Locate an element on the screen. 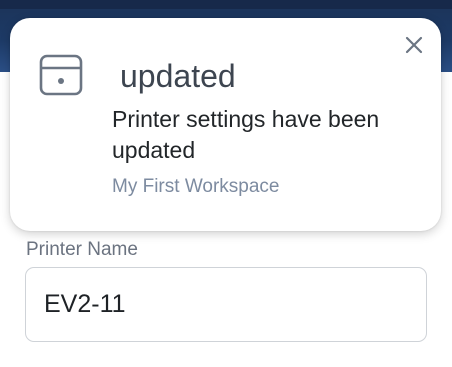 The image size is (452, 367). toast-title: updated is located at coordinates (178, 76).